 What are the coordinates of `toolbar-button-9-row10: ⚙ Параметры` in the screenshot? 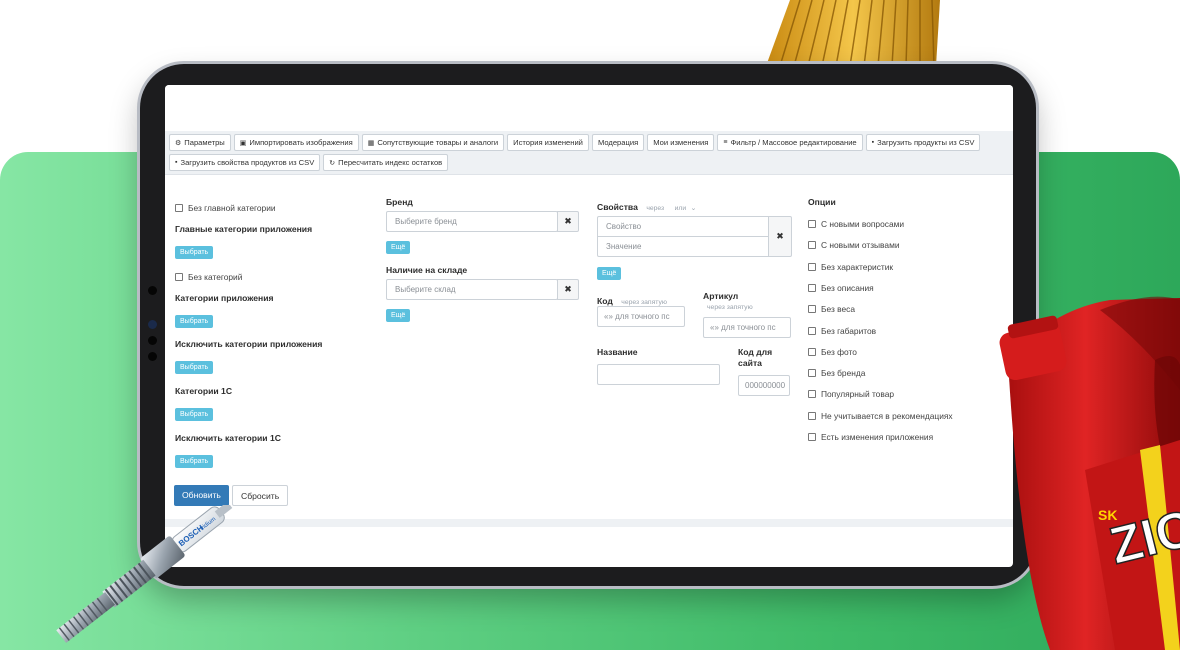 It's located at (200, 142).